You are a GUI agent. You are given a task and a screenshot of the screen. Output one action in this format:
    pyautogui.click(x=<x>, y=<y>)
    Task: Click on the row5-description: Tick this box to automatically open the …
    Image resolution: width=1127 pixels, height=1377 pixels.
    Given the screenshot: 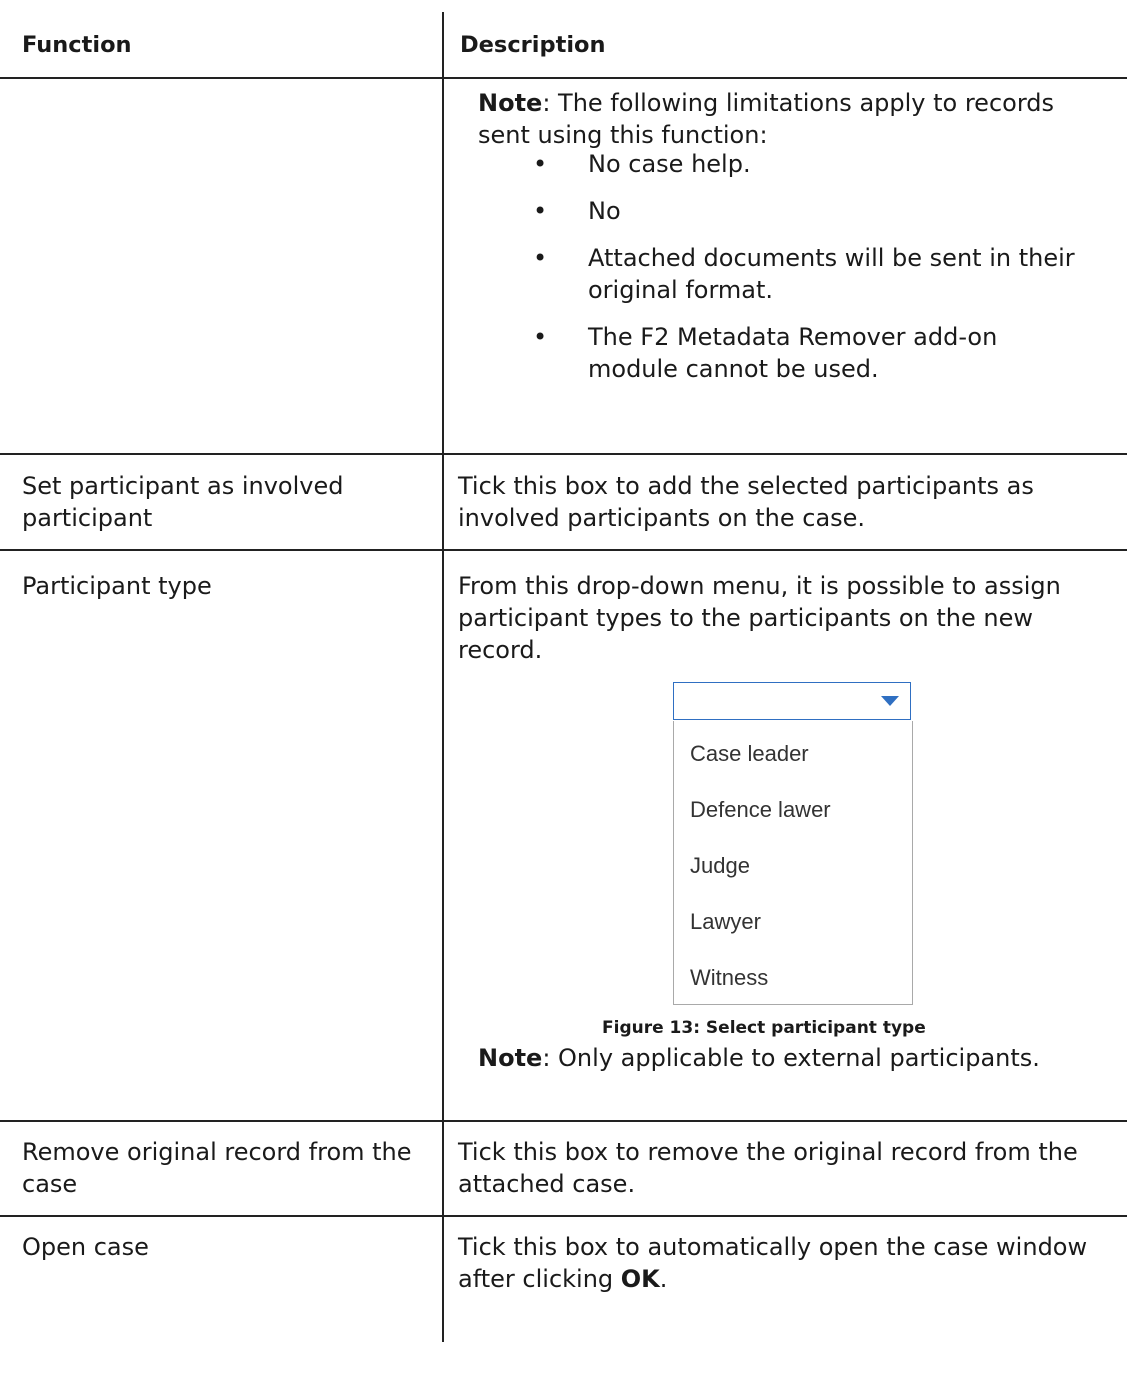 What is the action you would take?
    pyautogui.click(x=773, y=1263)
    